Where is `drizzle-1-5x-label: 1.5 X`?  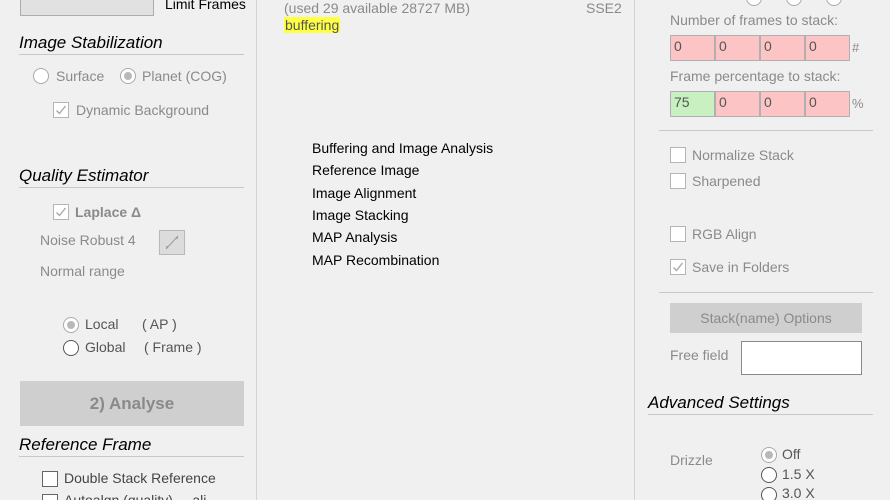
drizzle-1-5x-label: 1.5 X is located at coordinates (798, 474).